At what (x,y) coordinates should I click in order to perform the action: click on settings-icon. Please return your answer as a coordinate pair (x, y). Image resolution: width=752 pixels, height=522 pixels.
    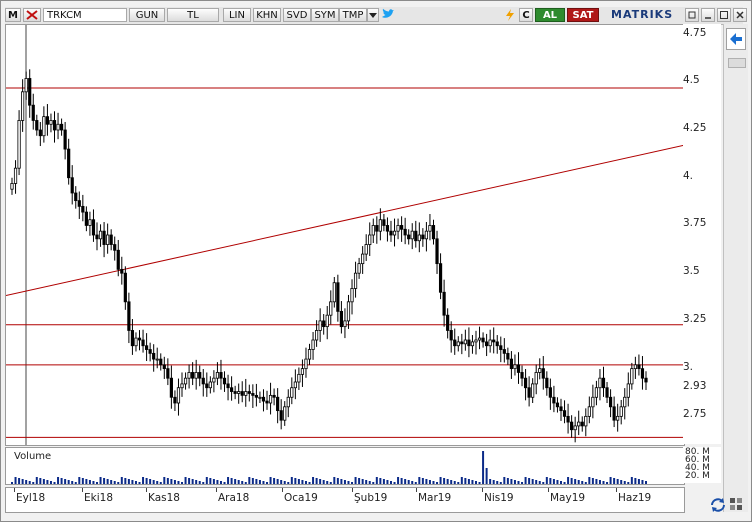
    Looking at the image, I should click on (736, 504).